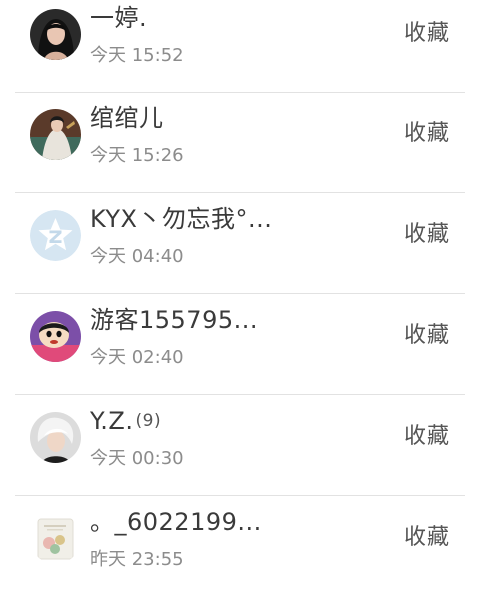 This screenshot has width=480, height=591. Describe the element at coordinates (127, 118) in the screenshot. I see `contact-name: 绾绾儿` at that location.